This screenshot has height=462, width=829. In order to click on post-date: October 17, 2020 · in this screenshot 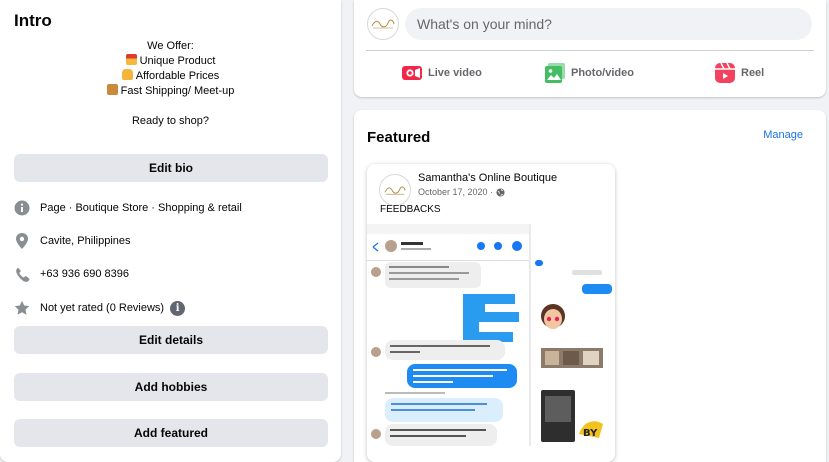, I will do `click(461, 192)`.